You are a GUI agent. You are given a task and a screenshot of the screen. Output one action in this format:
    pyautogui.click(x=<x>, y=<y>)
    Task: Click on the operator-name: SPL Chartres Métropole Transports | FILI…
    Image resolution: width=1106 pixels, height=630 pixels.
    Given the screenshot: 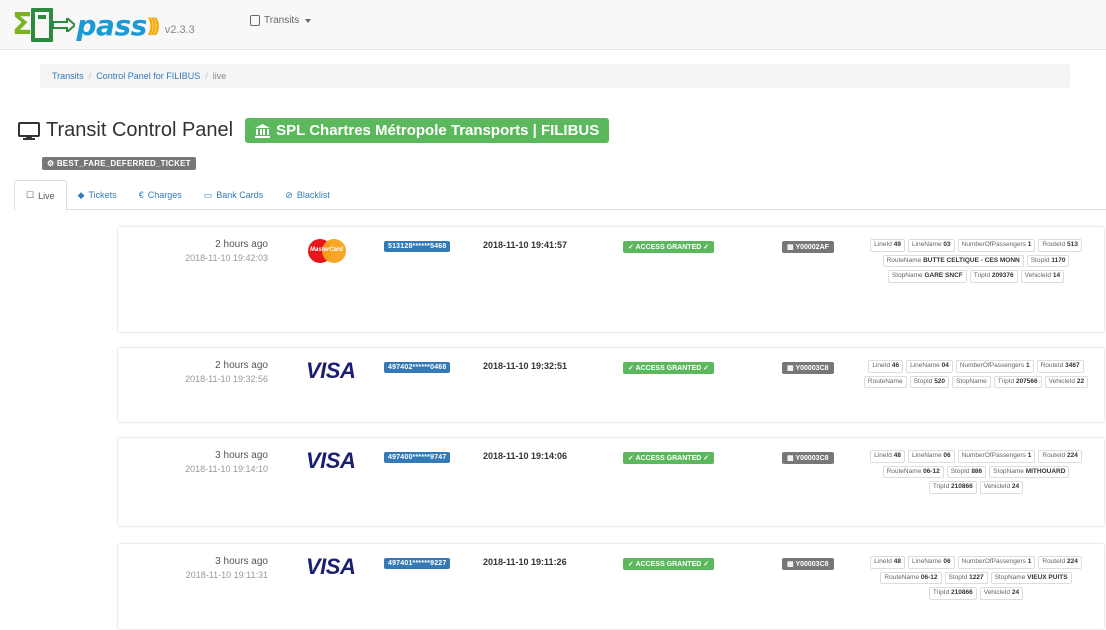 What is the action you would take?
    pyautogui.click(x=438, y=130)
    